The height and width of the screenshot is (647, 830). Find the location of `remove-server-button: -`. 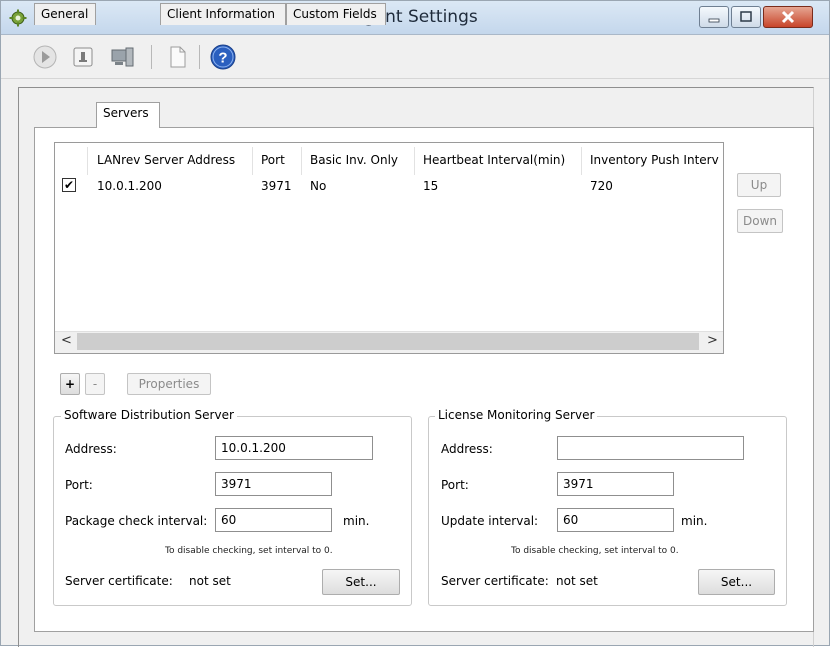

remove-server-button: - is located at coordinates (95, 384).